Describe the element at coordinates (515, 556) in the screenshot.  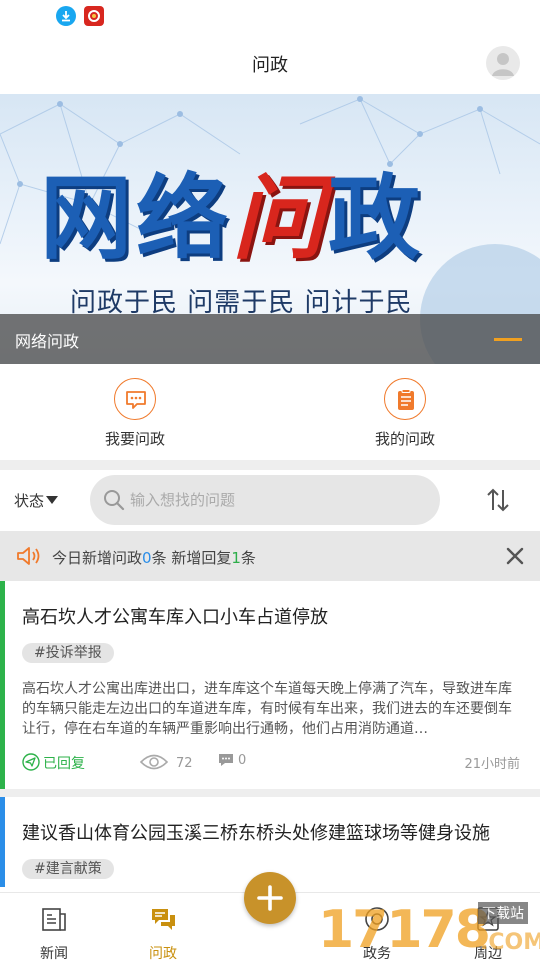
I see `close-icon` at that location.